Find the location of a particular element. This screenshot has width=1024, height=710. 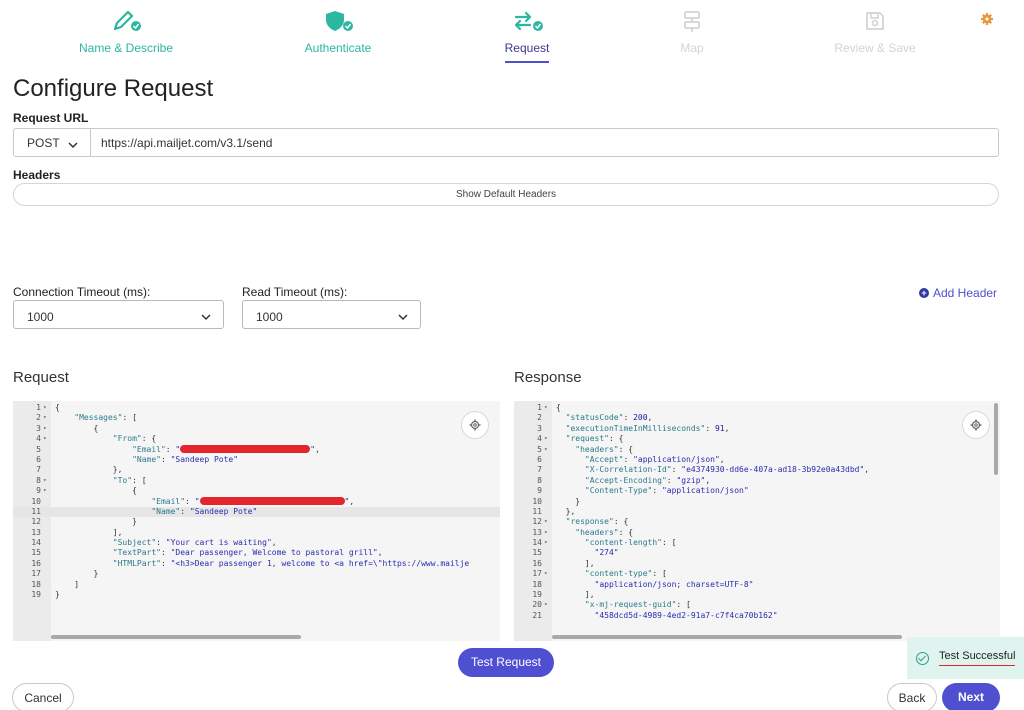

response-panel-title: Response is located at coordinates (548, 377).